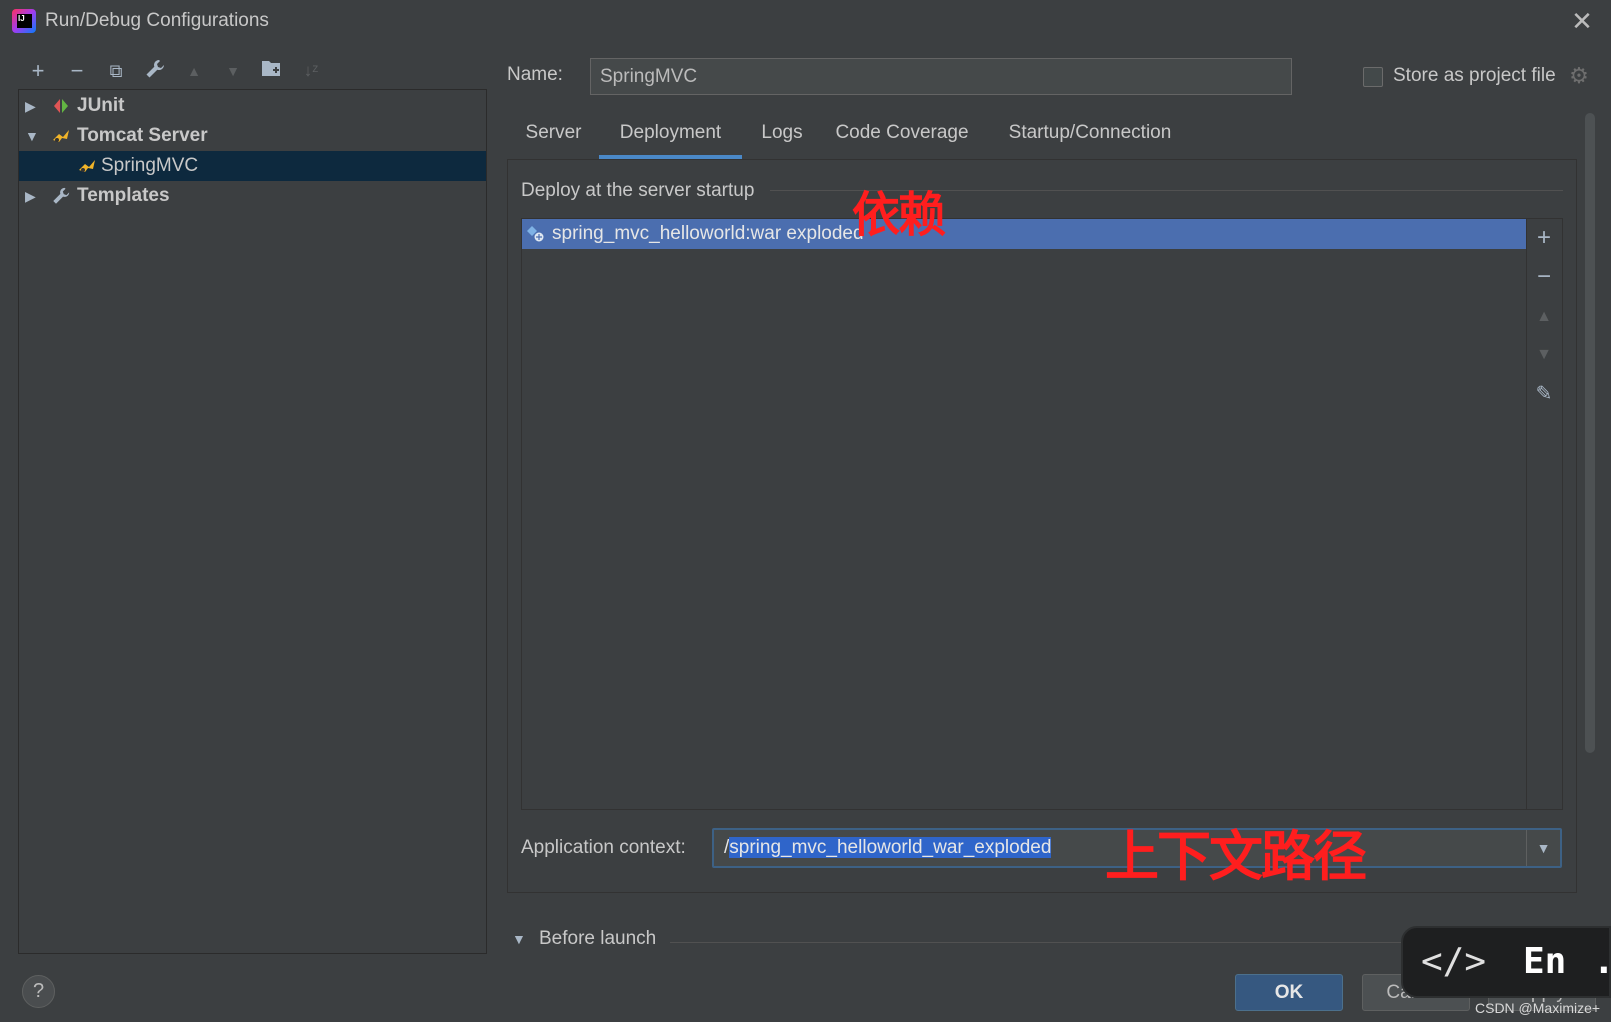 The width and height of the screenshot is (1611, 1022). What do you see at coordinates (902, 136) in the screenshot?
I see `tab-code-coverage: Code Coverage` at bounding box center [902, 136].